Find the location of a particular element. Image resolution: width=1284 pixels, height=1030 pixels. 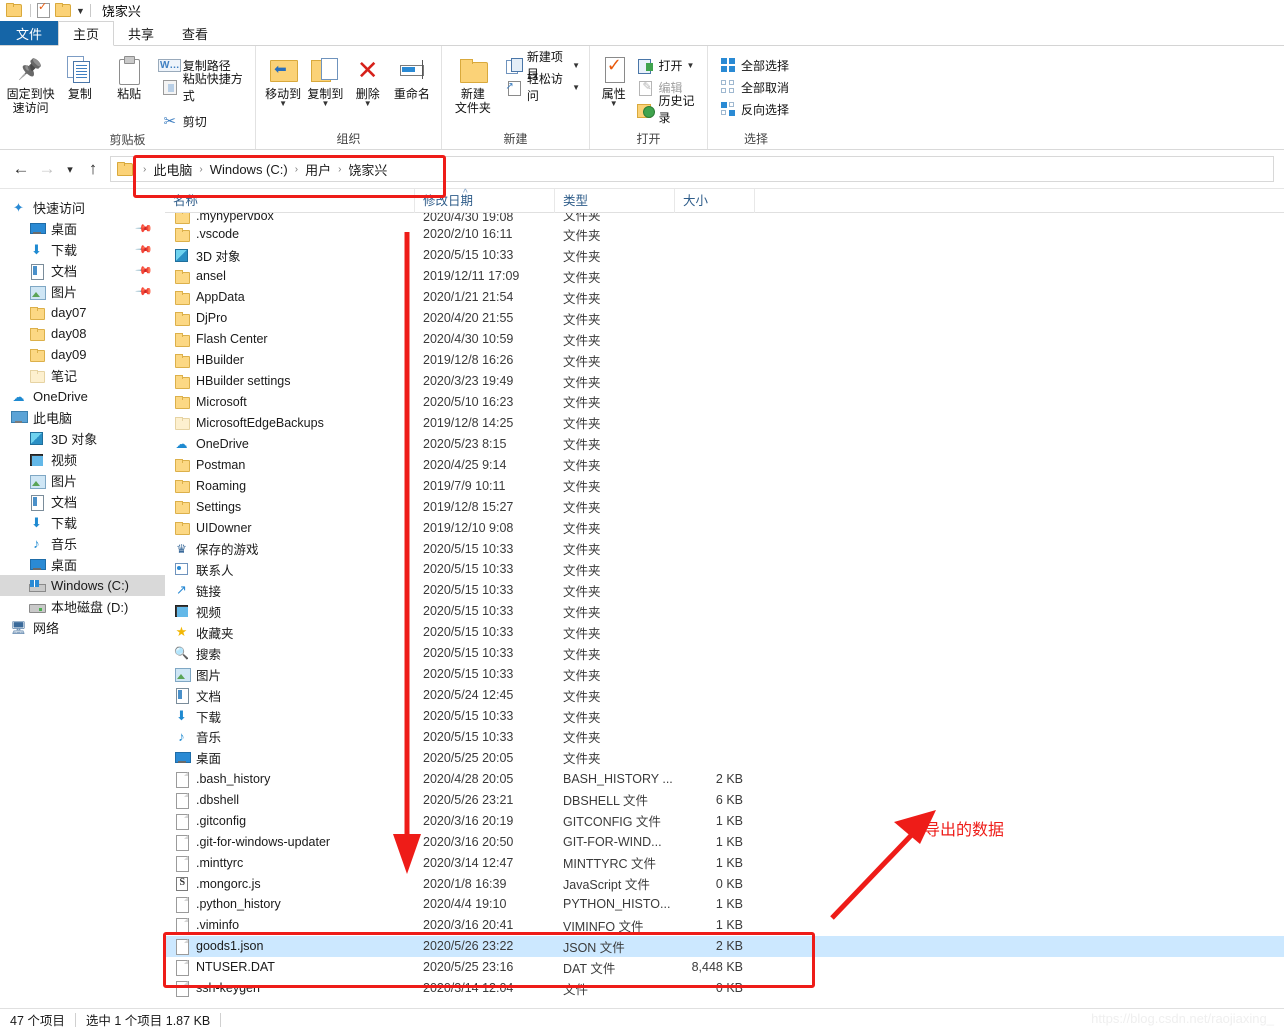

tab-home: 主页 is located at coordinates (86, 33).